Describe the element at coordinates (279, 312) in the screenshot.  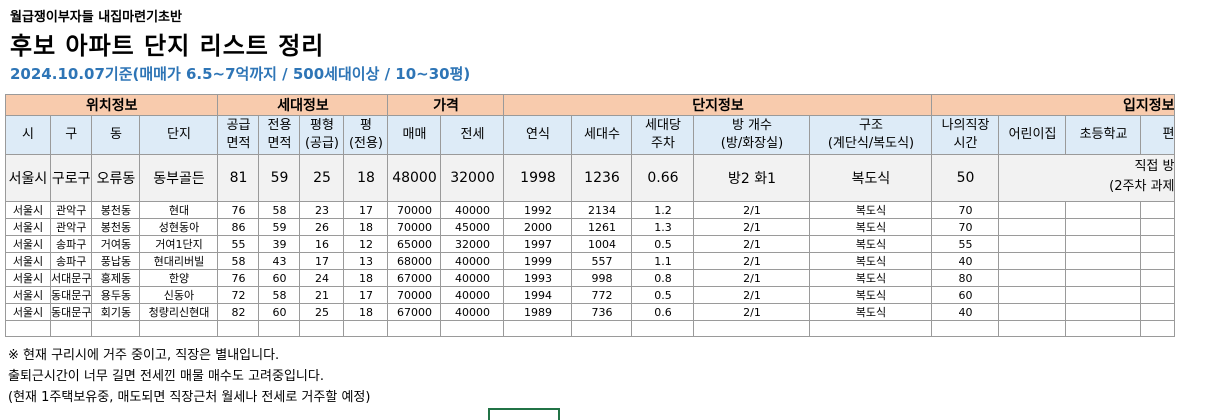
I see `cell-exclusive: 60` at that location.